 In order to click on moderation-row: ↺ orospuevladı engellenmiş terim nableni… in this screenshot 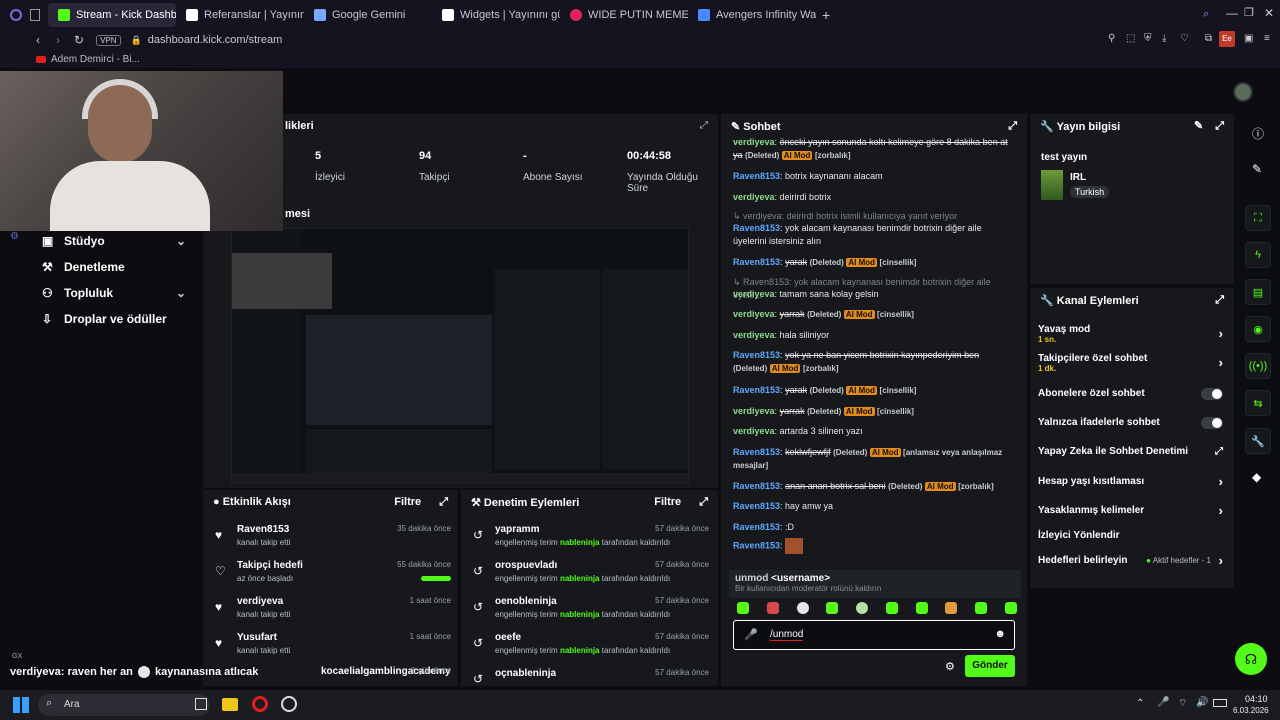, I will do `click(591, 571)`.